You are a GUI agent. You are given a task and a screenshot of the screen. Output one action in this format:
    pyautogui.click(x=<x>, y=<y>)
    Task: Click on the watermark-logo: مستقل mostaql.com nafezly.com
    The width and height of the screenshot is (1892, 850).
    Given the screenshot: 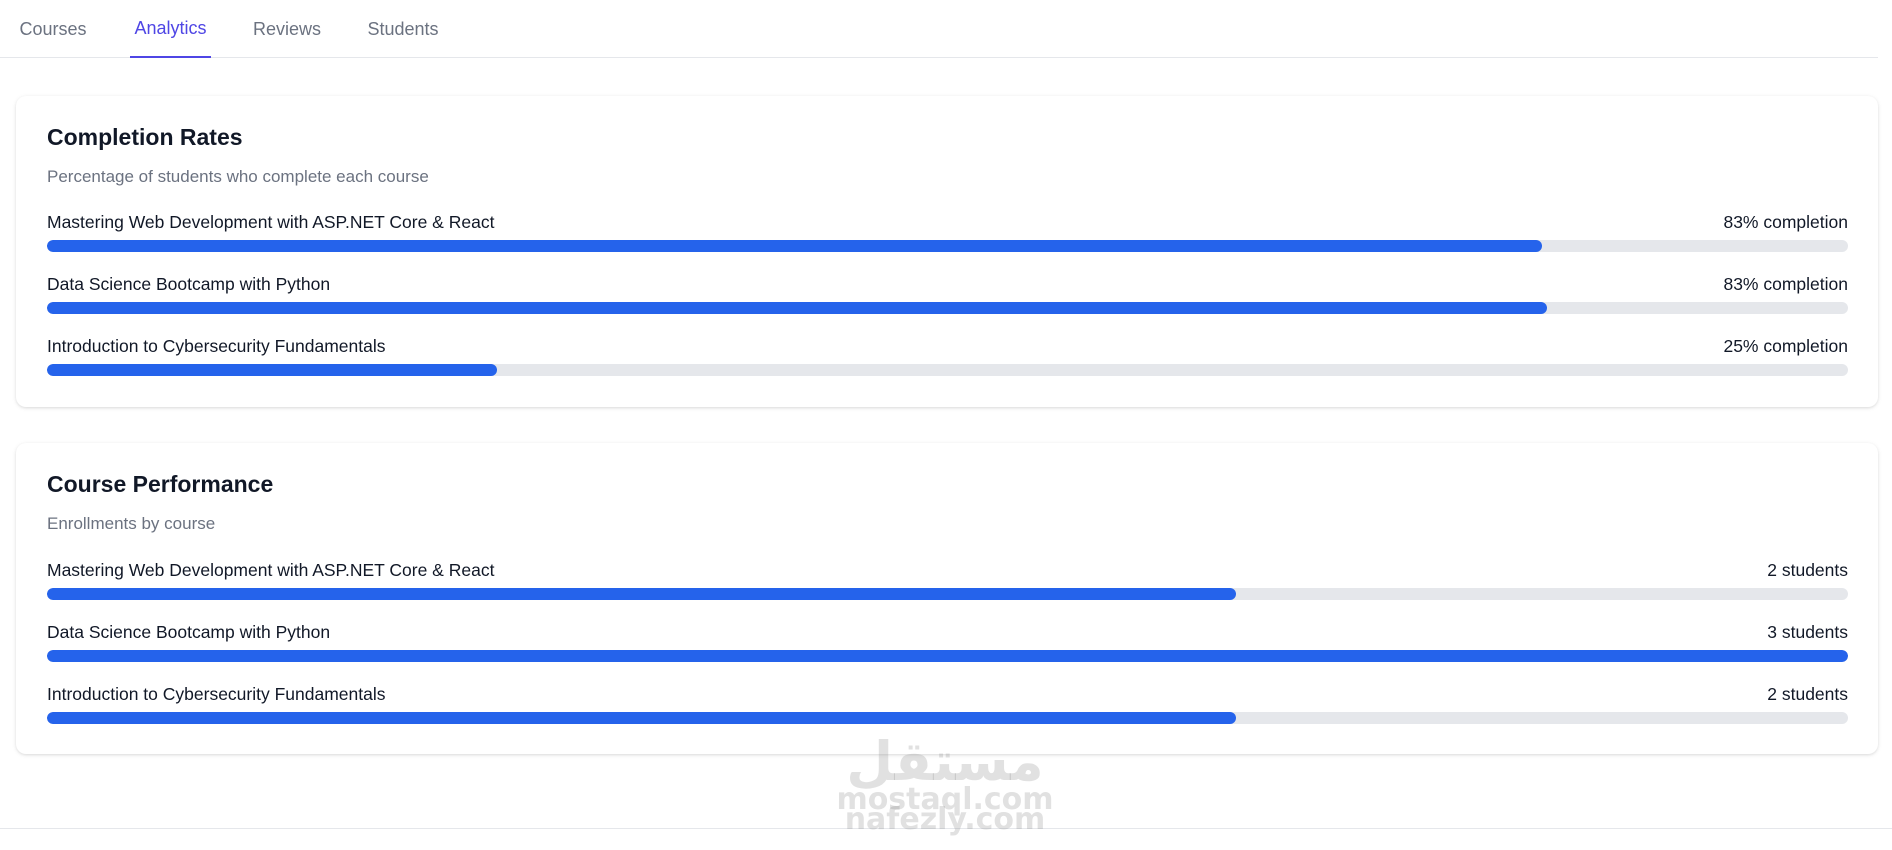 What is the action you would take?
    pyautogui.click(x=945, y=785)
    